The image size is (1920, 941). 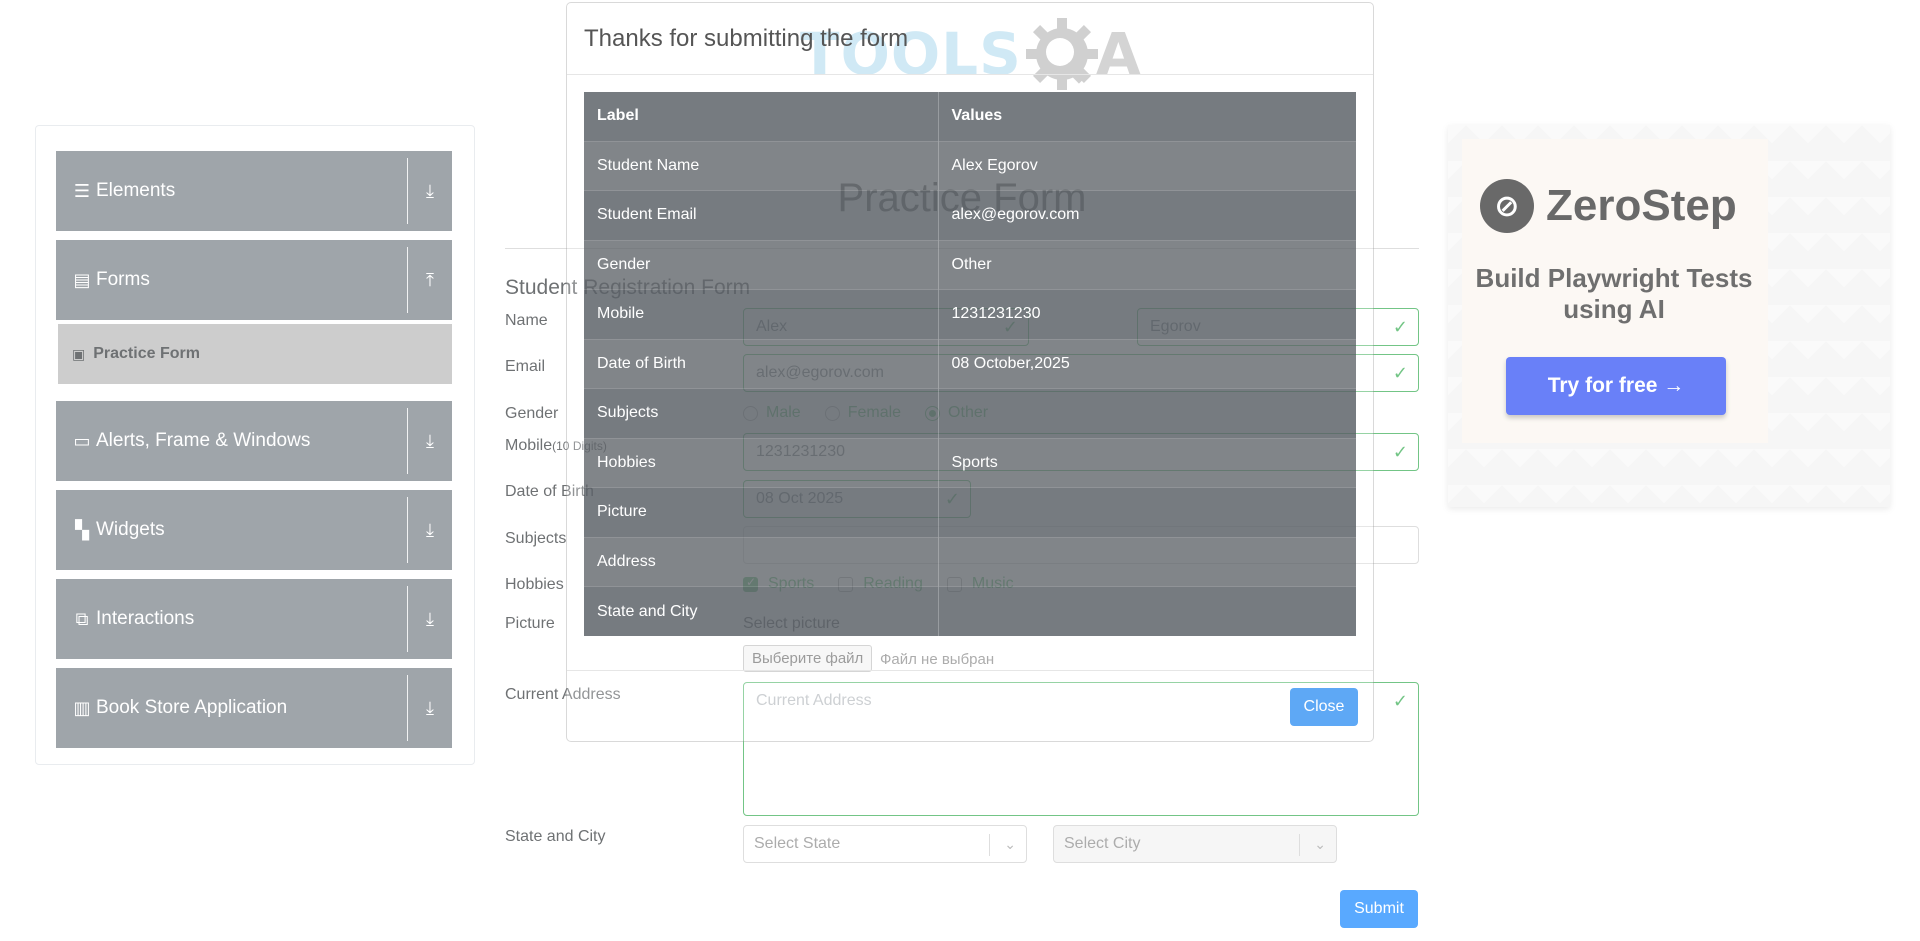 I want to click on table-row: Date of Birth 08 October,2025, so click(x=970, y=363).